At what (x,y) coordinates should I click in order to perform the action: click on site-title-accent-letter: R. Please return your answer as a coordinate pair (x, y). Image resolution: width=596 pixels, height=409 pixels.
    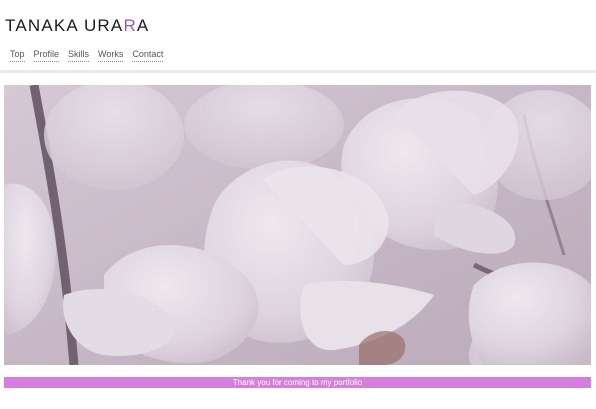
    Looking at the image, I should click on (130, 25).